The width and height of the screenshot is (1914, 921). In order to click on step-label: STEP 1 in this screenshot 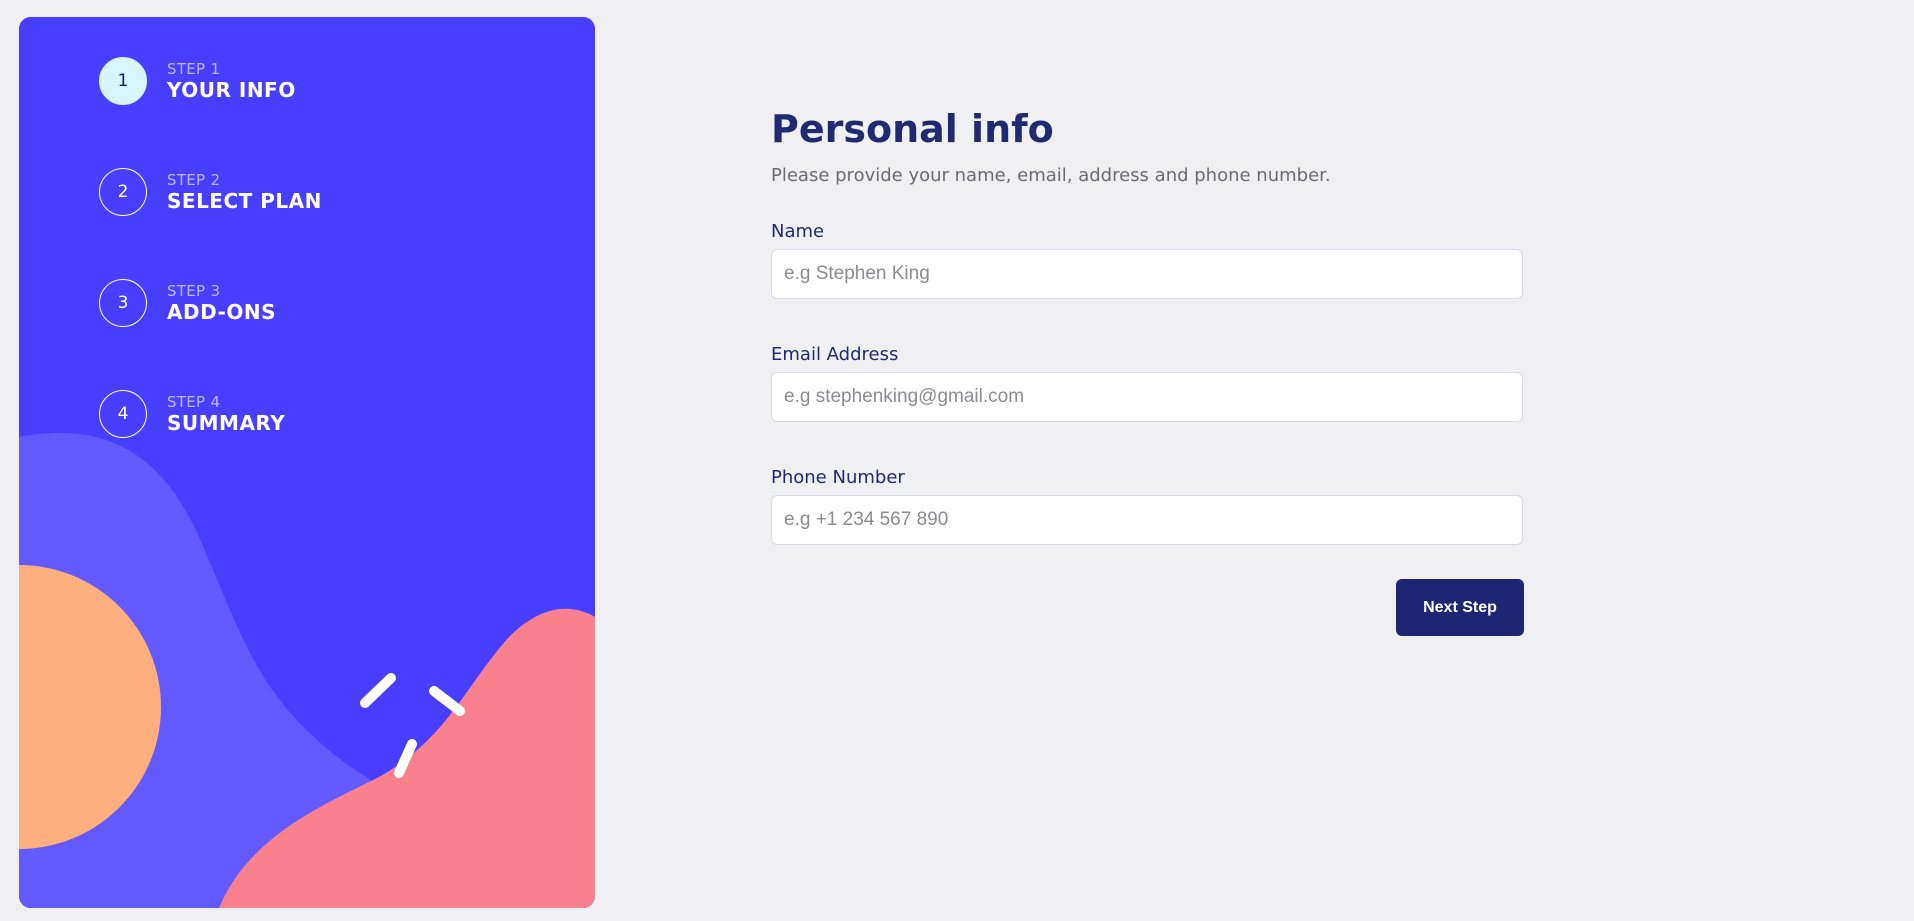, I will do `click(194, 69)`.